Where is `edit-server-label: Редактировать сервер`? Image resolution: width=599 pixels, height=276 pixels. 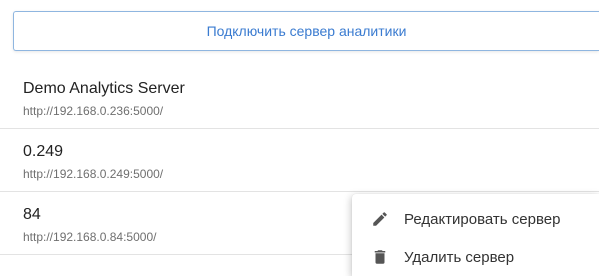 edit-server-label: Редактировать сервер is located at coordinates (482, 219).